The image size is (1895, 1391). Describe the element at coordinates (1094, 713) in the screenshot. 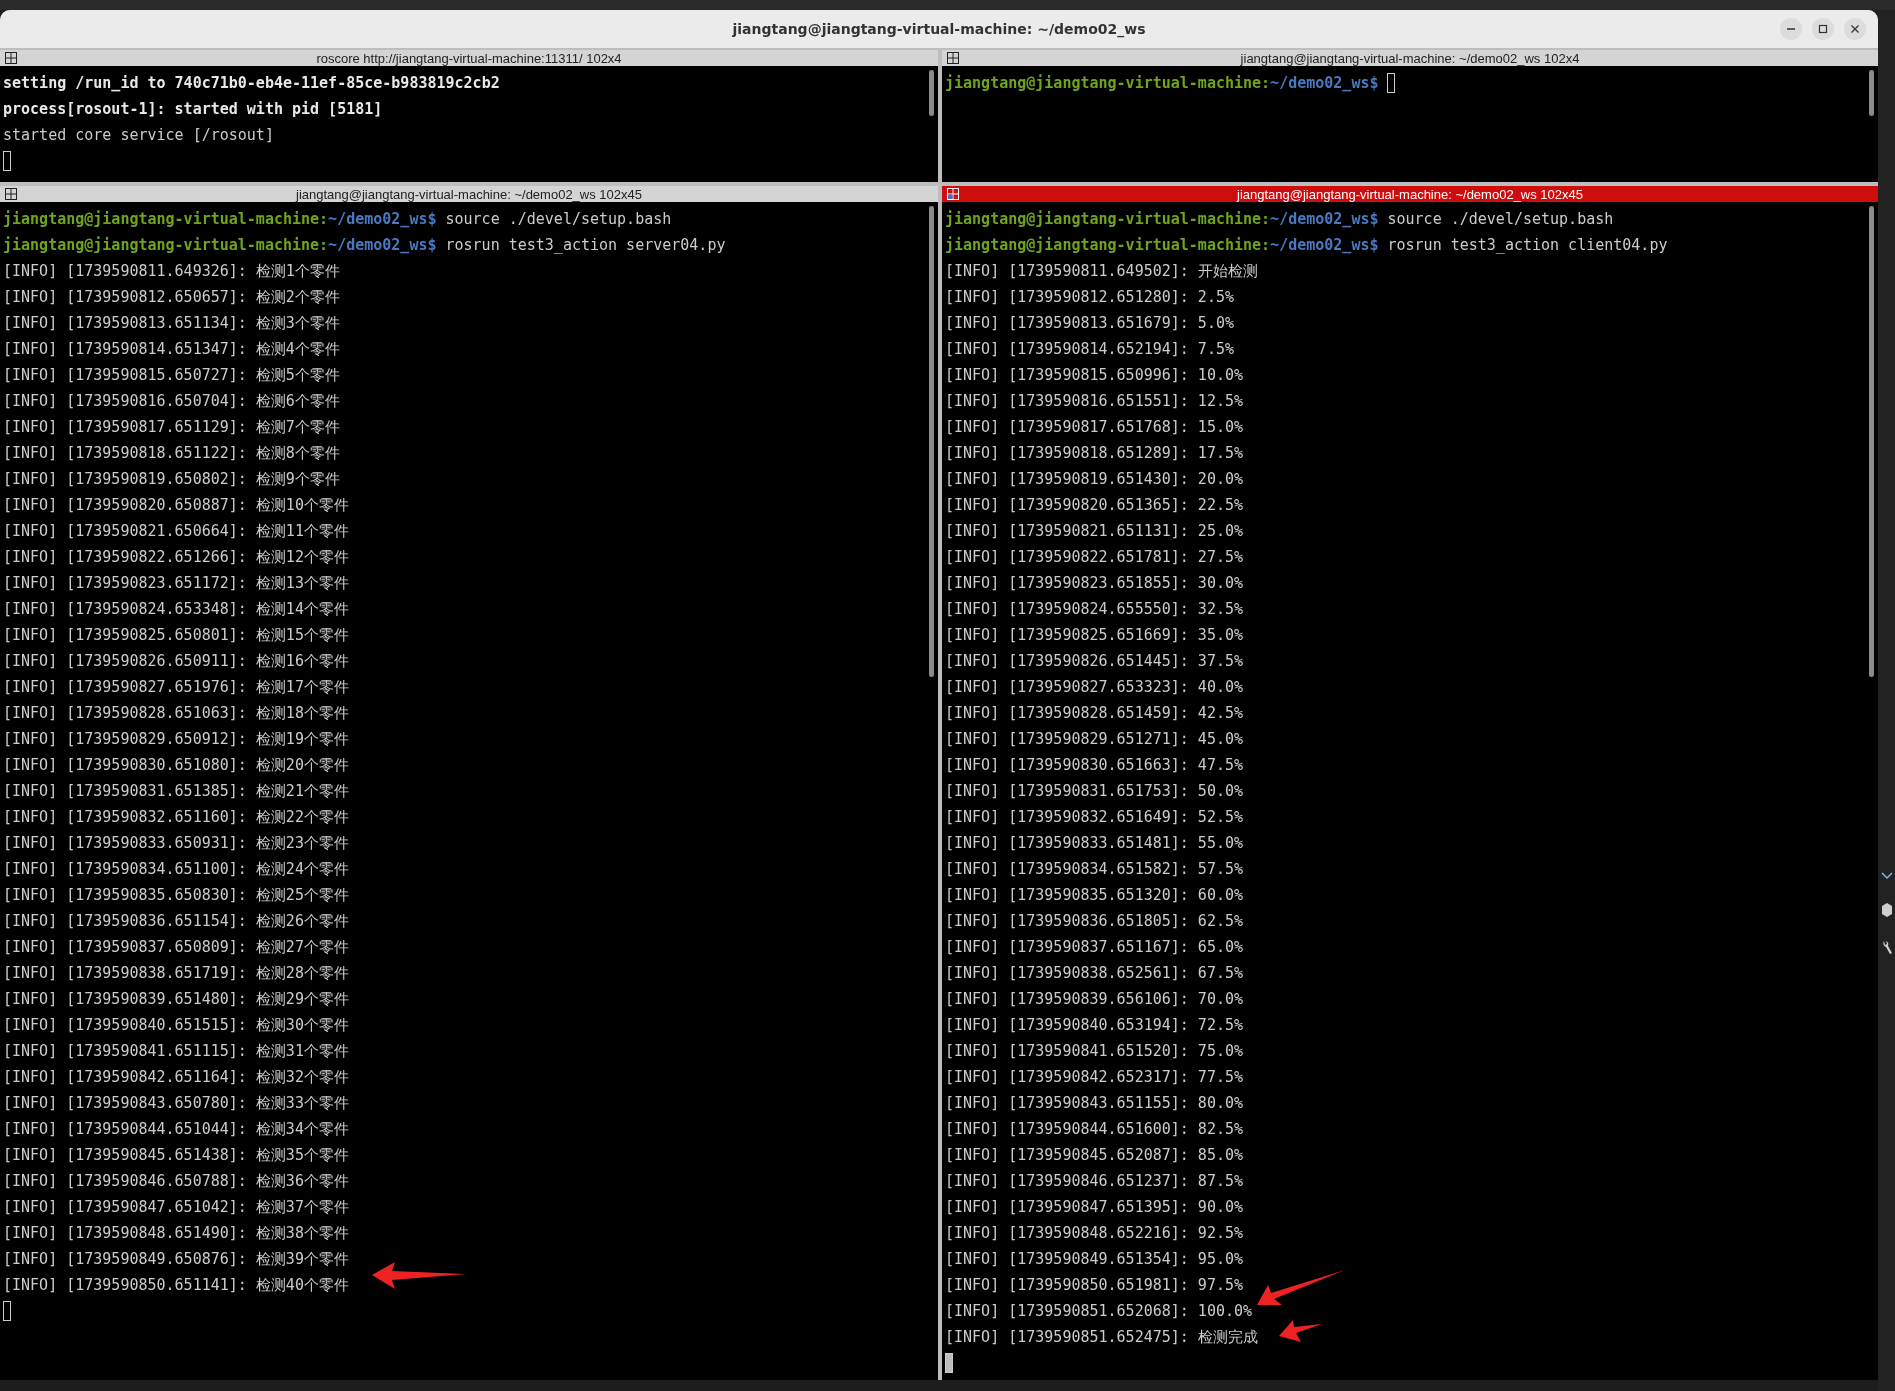

I see `output-line: [INFO] [1739590828.651459]: 42.5%` at that location.